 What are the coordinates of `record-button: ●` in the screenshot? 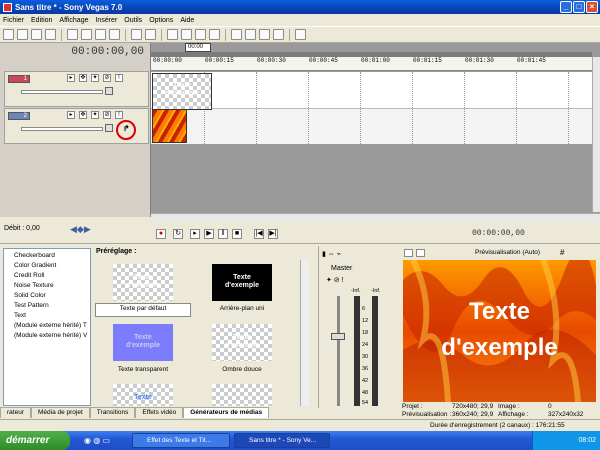 It's located at (161, 234).